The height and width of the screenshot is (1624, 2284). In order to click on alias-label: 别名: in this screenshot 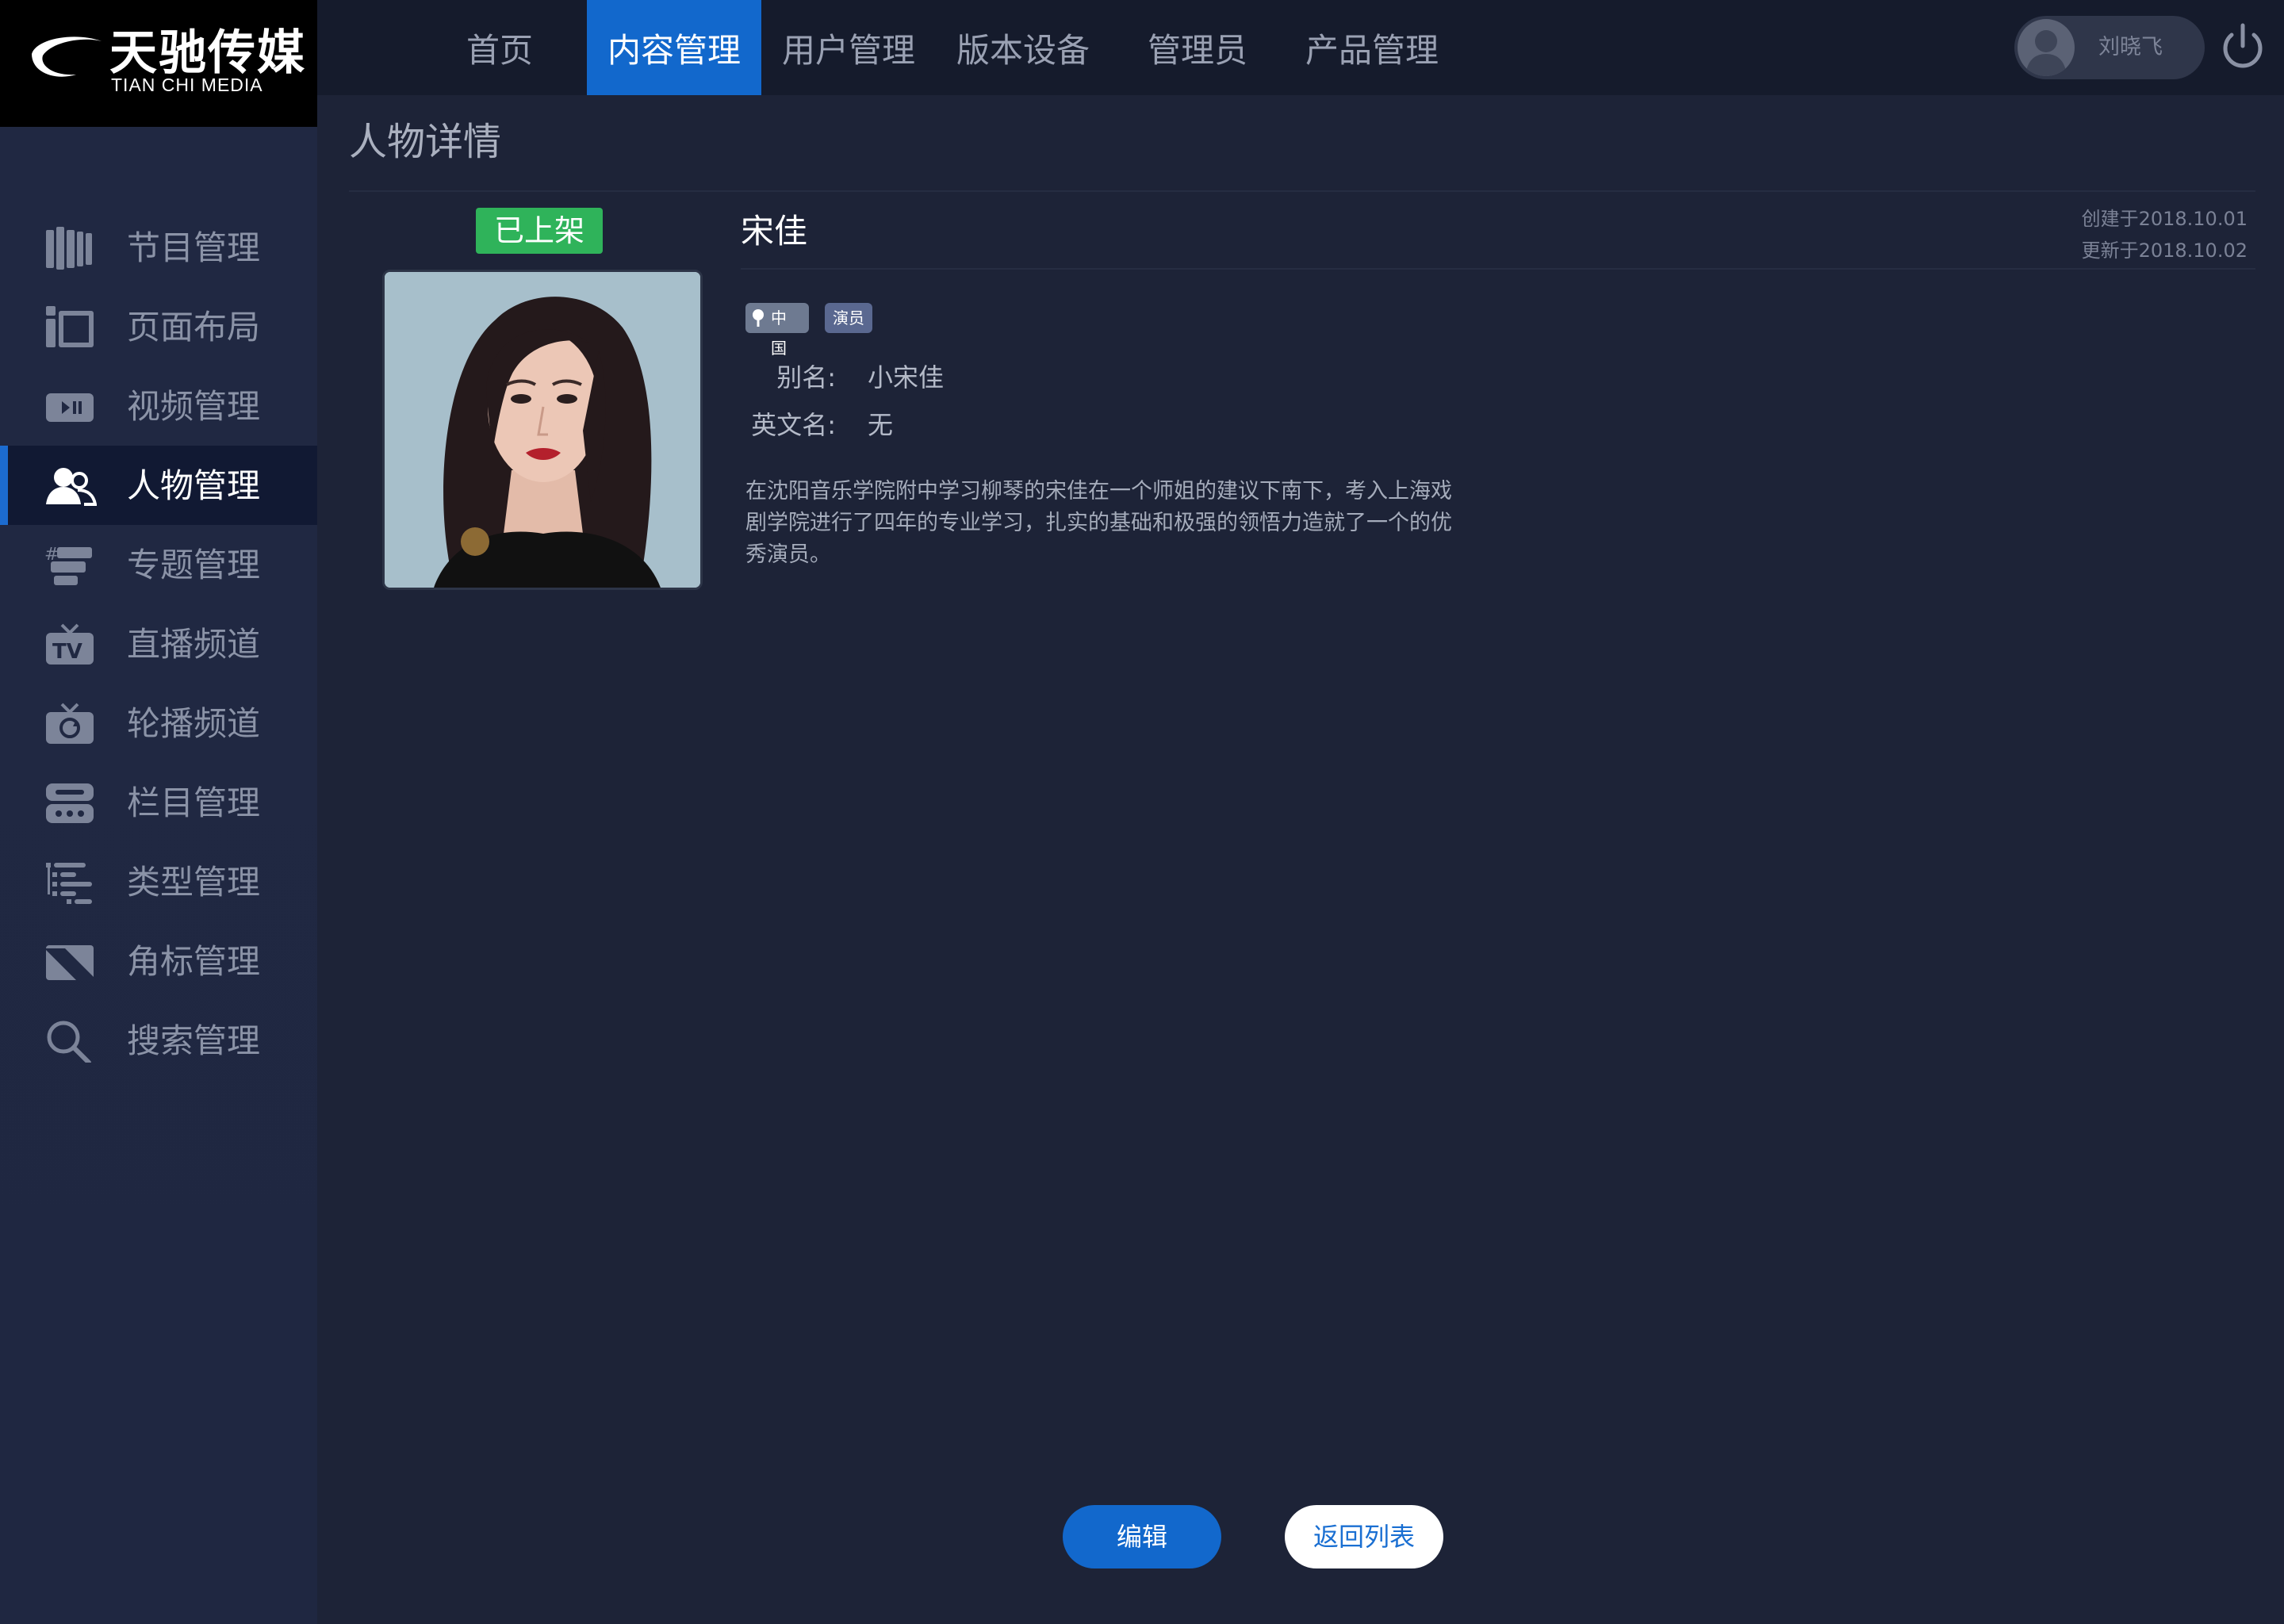, I will do `click(806, 377)`.